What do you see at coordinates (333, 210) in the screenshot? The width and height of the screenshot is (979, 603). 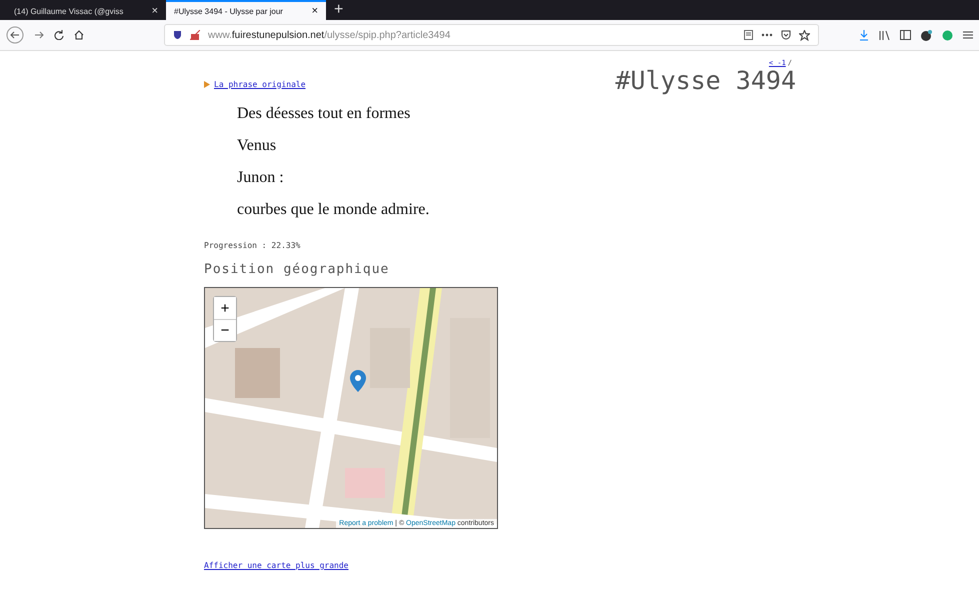 I see `verse-line: courbes que le monde admire.` at bounding box center [333, 210].